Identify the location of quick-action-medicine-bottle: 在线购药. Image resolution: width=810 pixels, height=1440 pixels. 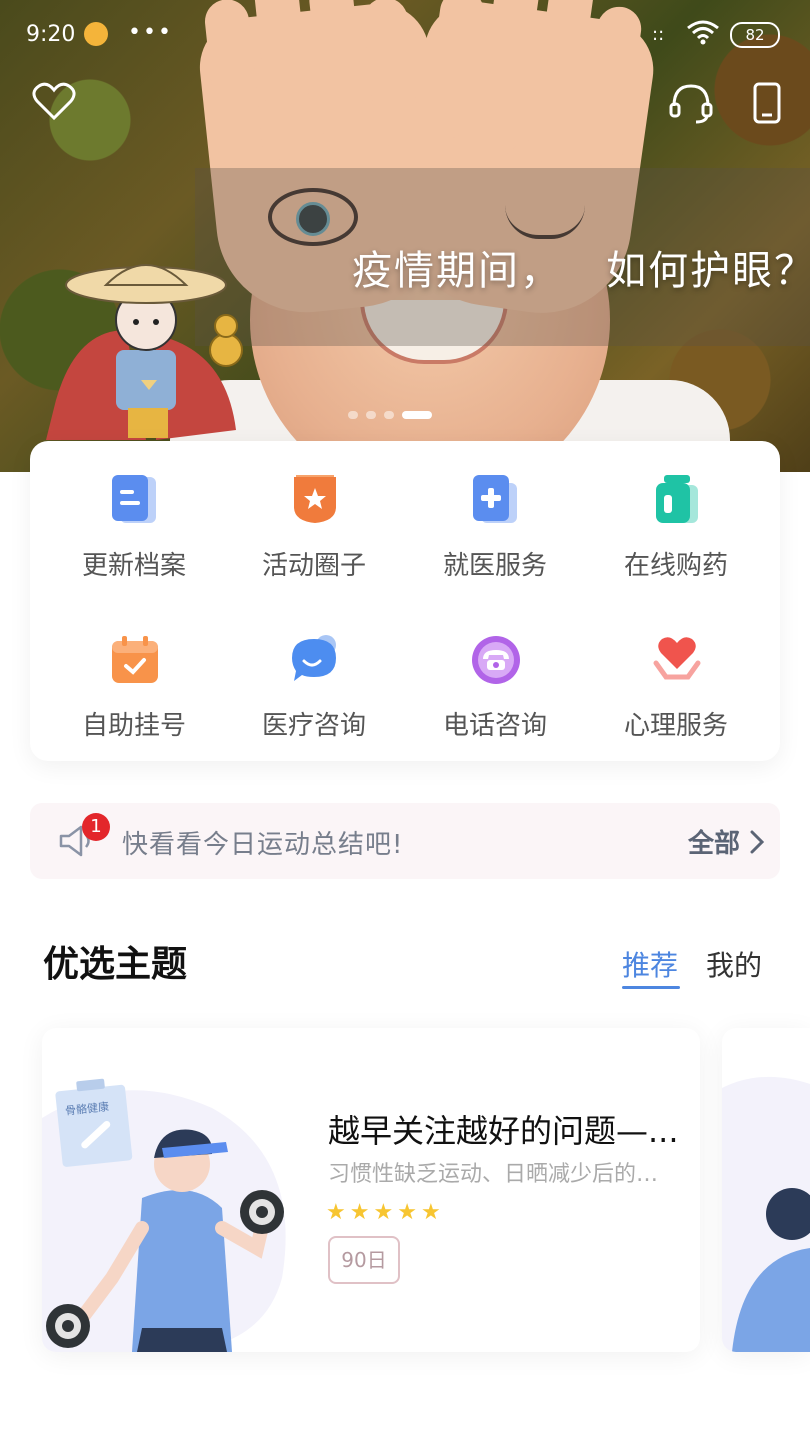
(676, 511).